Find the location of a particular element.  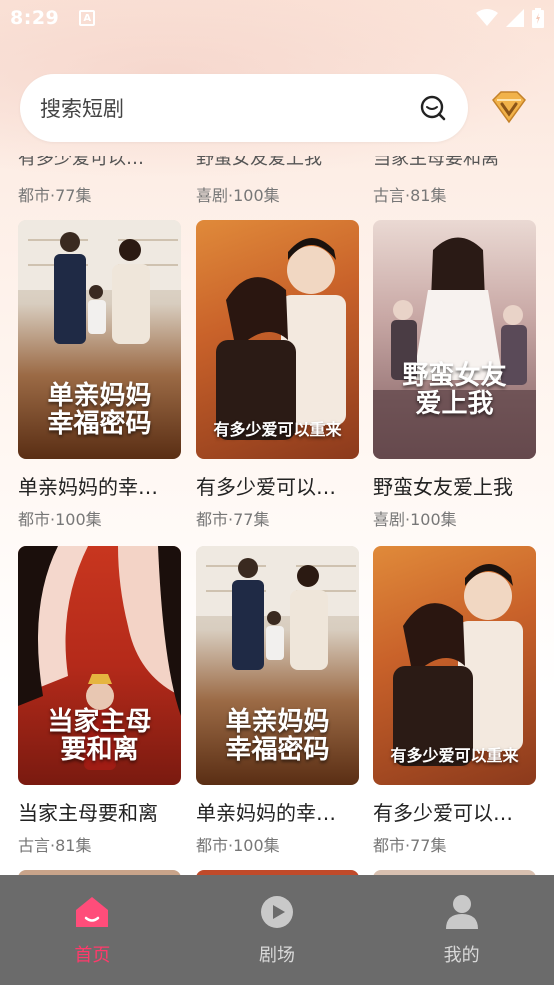

tab-theater: 剧场 is located at coordinates (277, 930).